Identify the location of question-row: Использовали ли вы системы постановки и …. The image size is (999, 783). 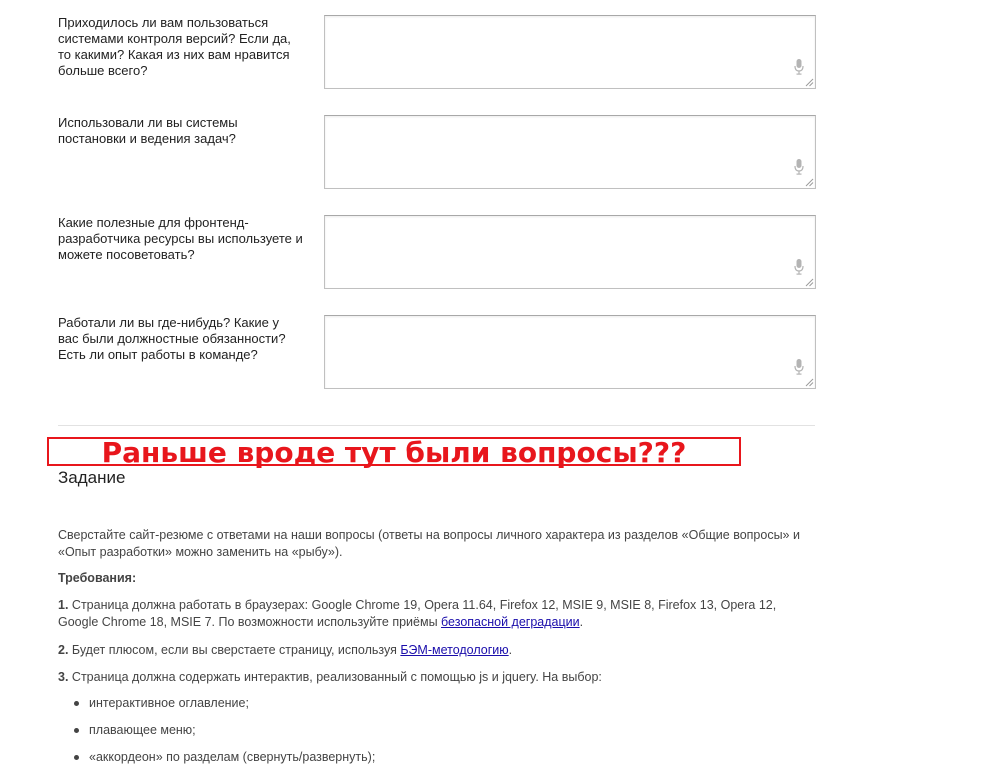
(499, 152).